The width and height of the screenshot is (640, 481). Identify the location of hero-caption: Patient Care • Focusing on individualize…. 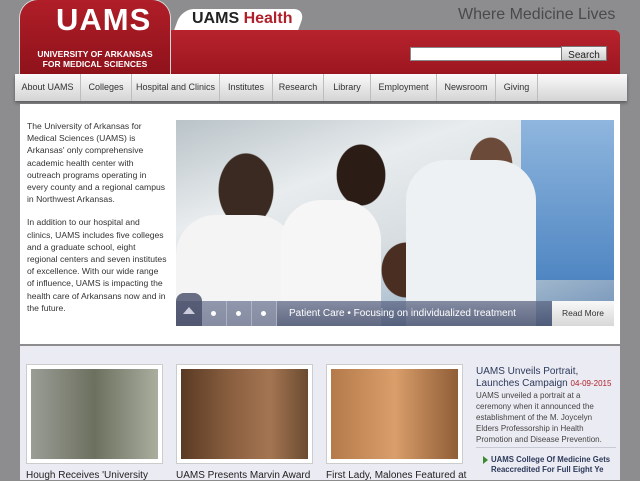
(402, 313).